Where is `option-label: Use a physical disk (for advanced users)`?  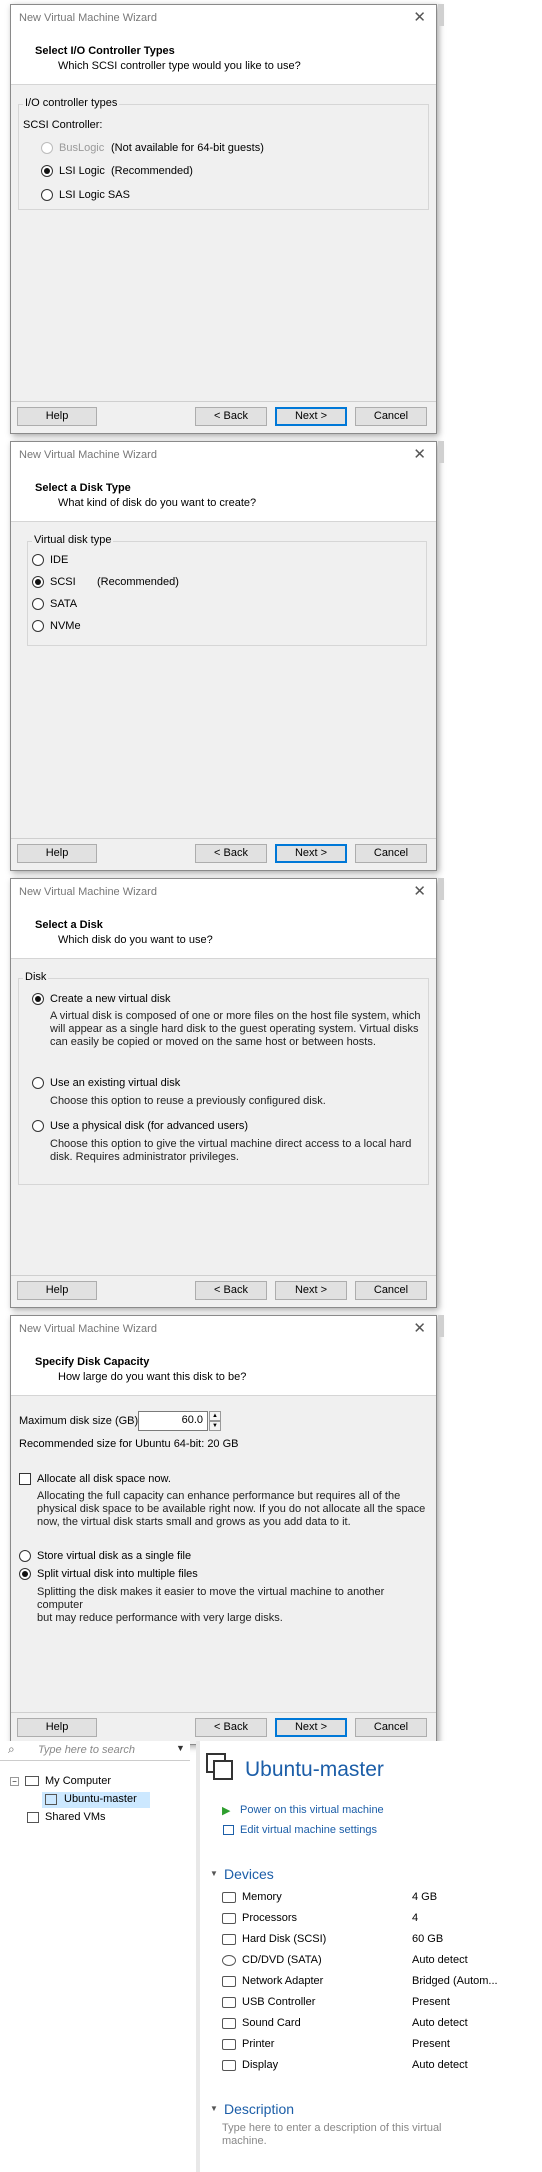 option-label: Use a physical disk (for advanced users) is located at coordinates (149, 1126).